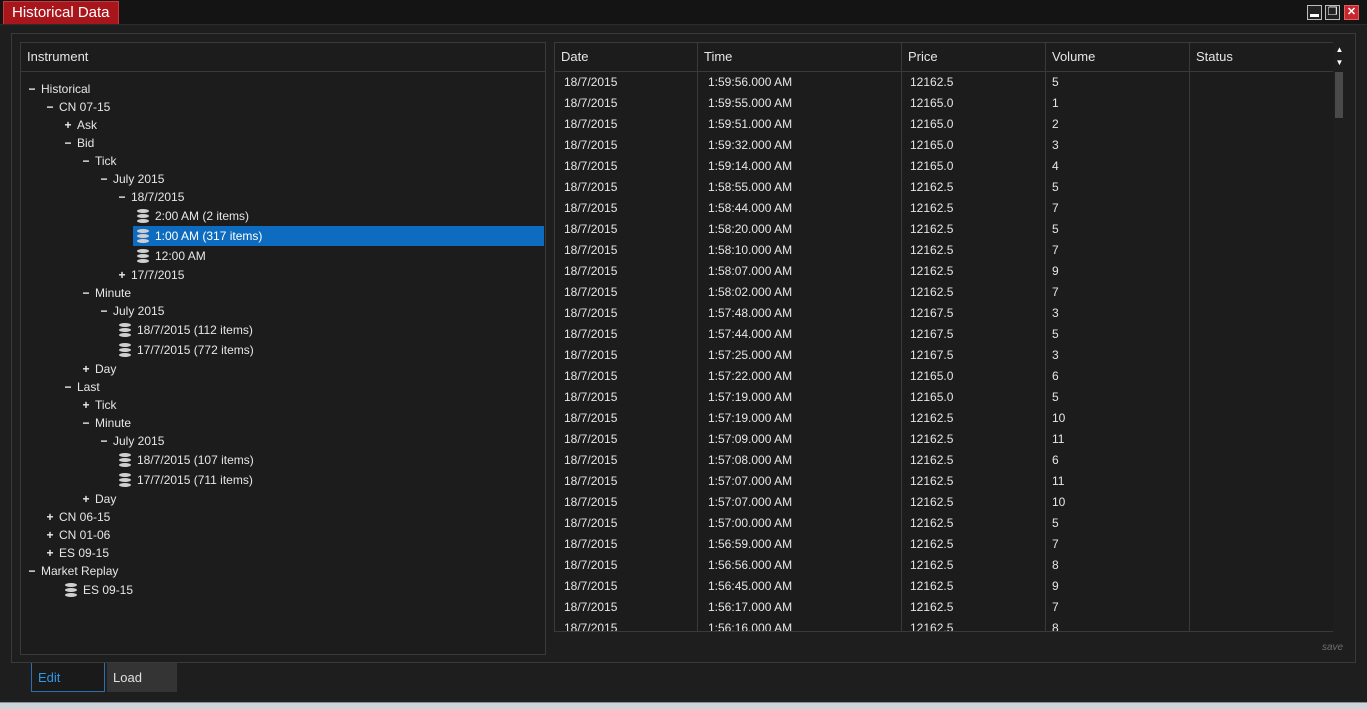 The image size is (1367, 709). What do you see at coordinates (304, 387) in the screenshot?
I see `tree-node: − Last` at bounding box center [304, 387].